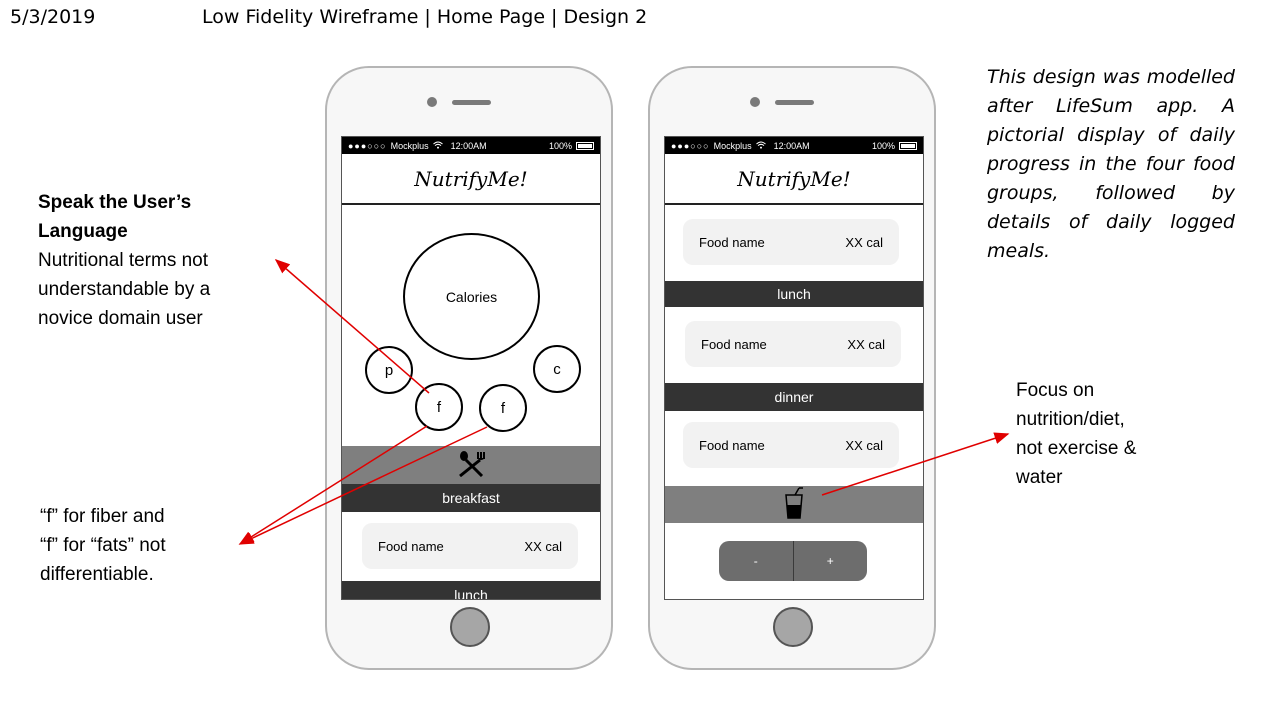  What do you see at coordinates (915, 464) in the screenshot?
I see `arrow-to-focus-note` at bounding box center [915, 464].